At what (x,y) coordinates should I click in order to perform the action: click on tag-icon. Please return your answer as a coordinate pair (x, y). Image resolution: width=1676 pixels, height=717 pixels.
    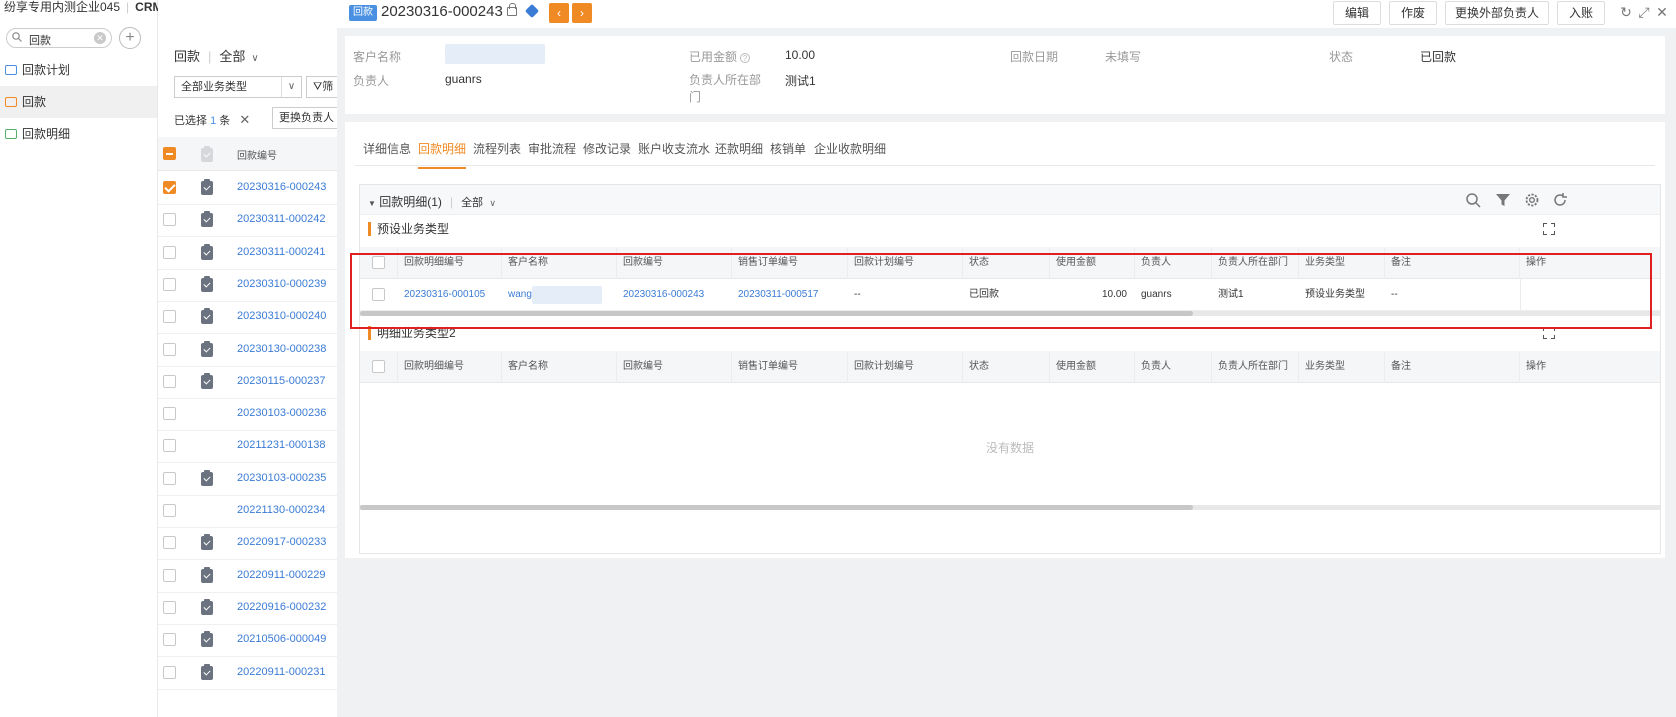
    Looking at the image, I should click on (532, 11).